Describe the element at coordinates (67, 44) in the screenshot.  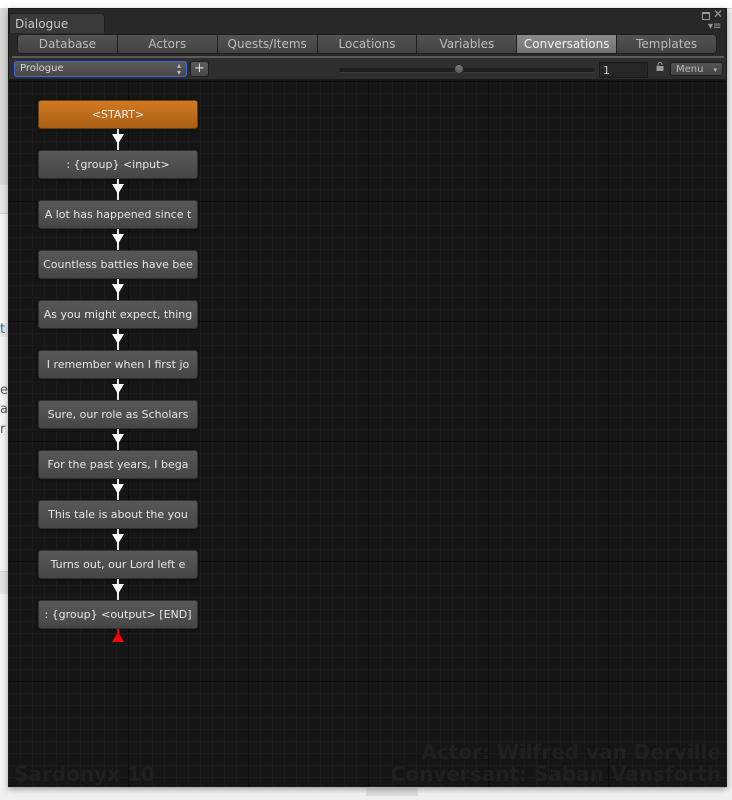
I see `tab-database: Database` at that location.